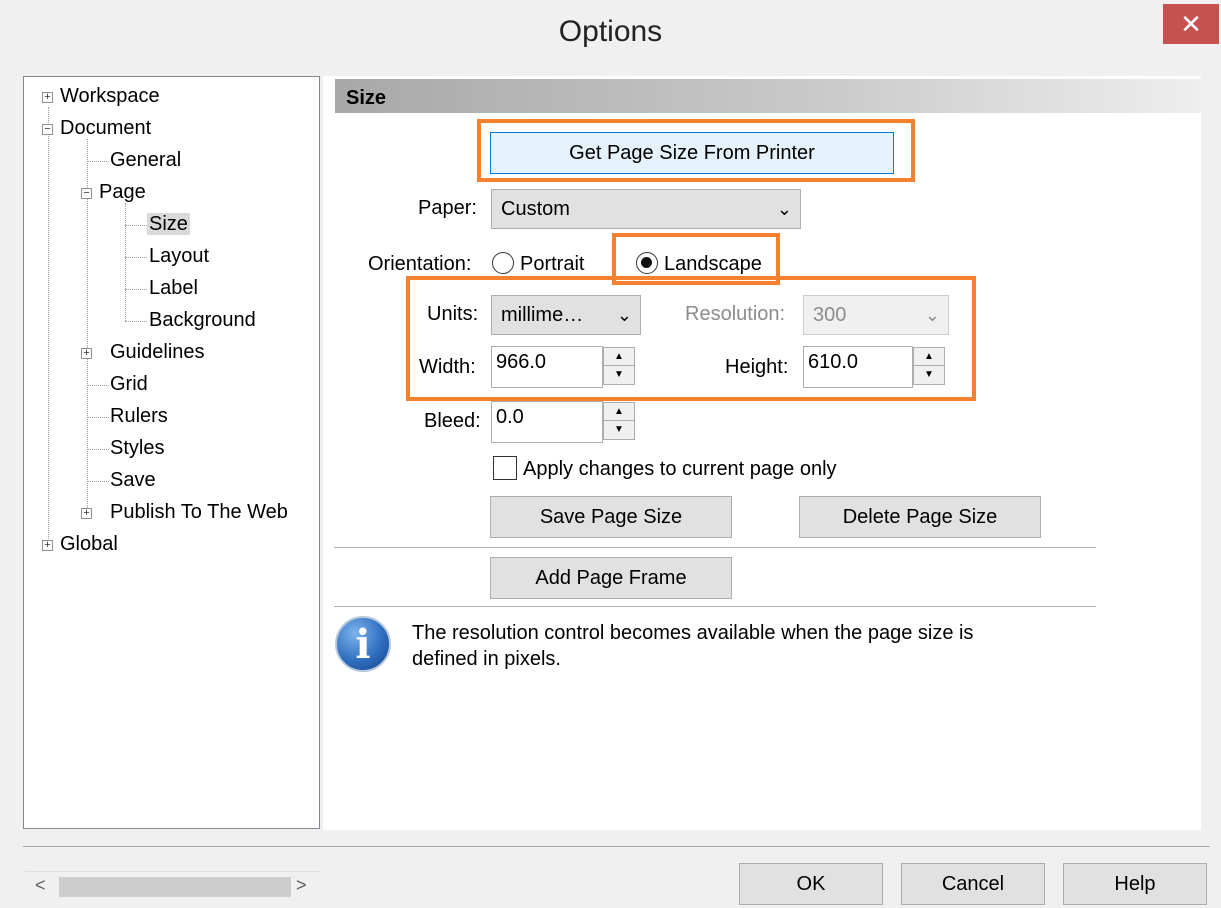  What do you see at coordinates (106, 128) in the screenshot?
I see `tree-item-label: Document` at bounding box center [106, 128].